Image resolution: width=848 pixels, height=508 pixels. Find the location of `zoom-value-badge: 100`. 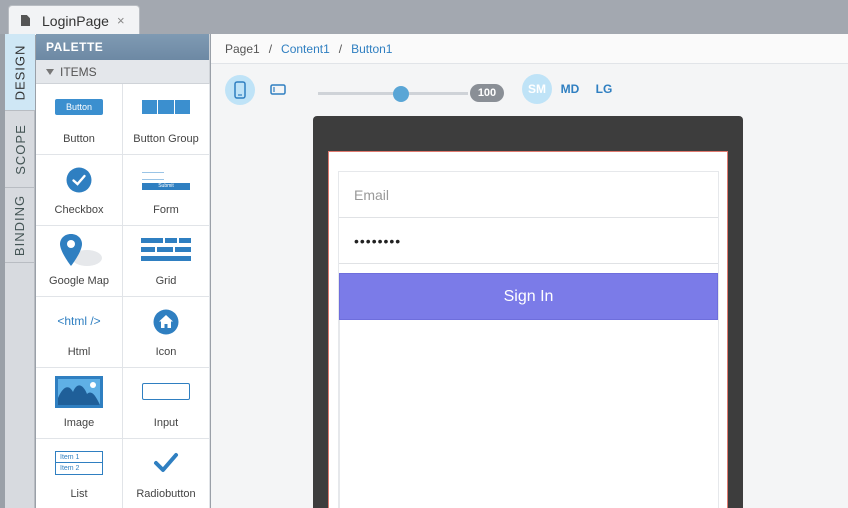

zoom-value-badge: 100 is located at coordinates (487, 93).